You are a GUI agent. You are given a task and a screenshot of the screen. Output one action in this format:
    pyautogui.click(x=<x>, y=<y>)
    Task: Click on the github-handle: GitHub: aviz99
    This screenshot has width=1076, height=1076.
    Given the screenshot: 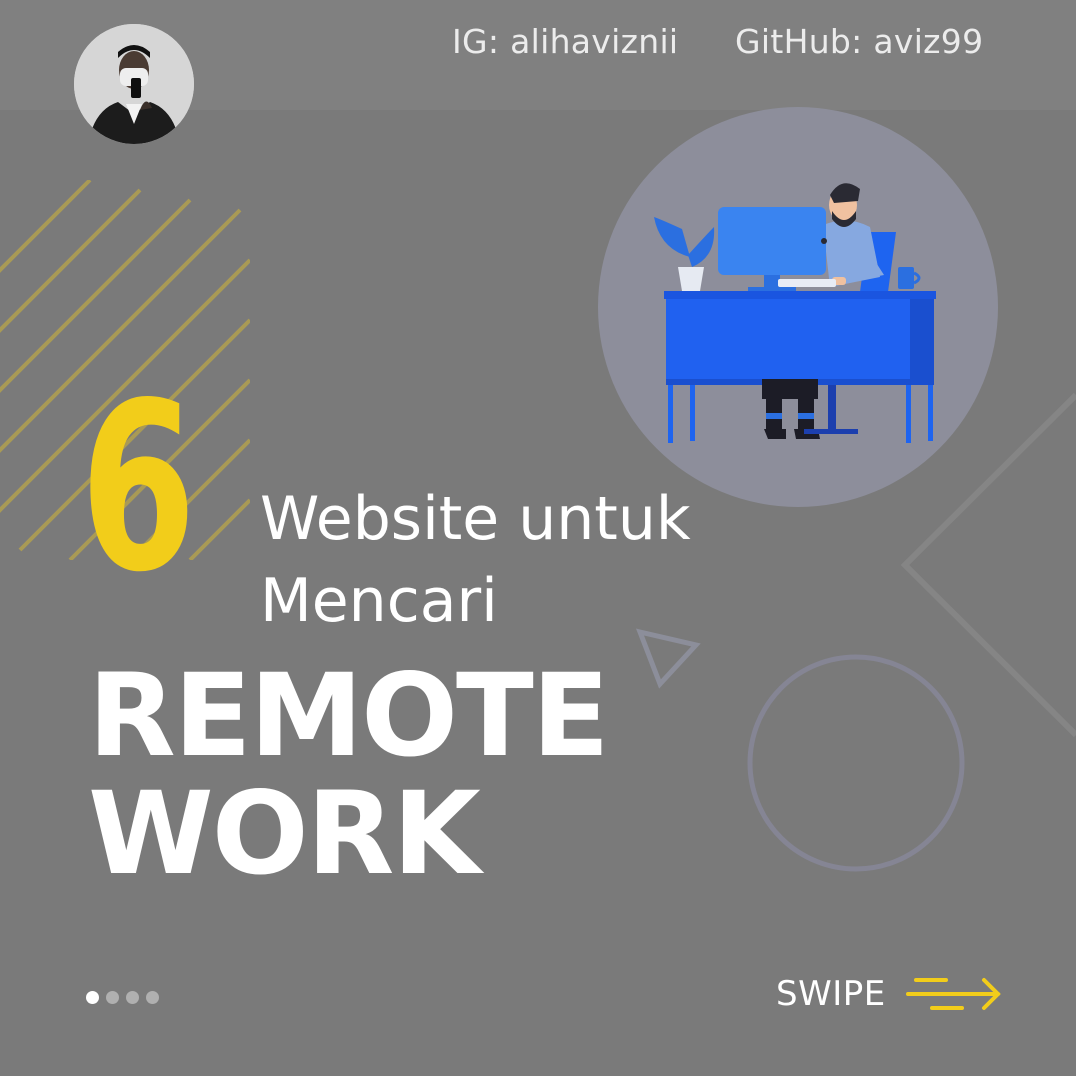 What is the action you would take?
    pyautogui.click(x=859, y=41)
    